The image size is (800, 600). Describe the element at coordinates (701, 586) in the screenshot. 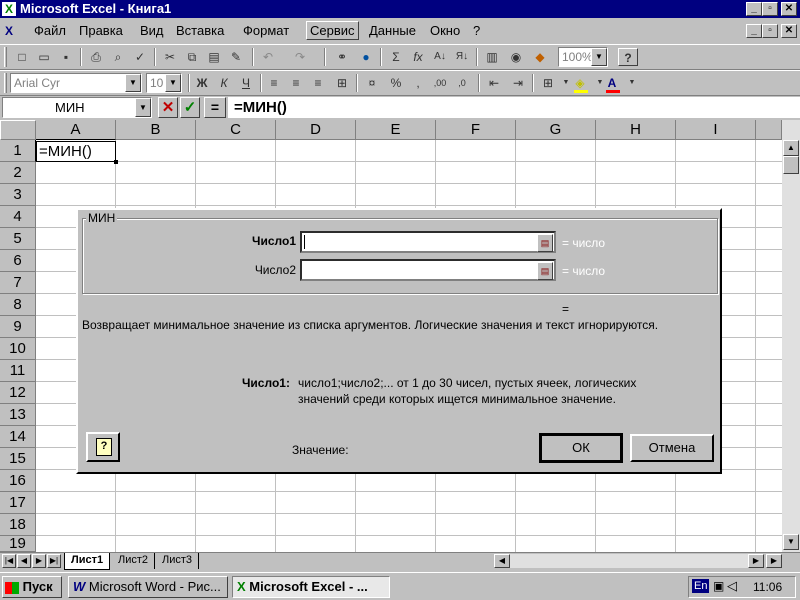

I see `language-indicator: En` at that location.